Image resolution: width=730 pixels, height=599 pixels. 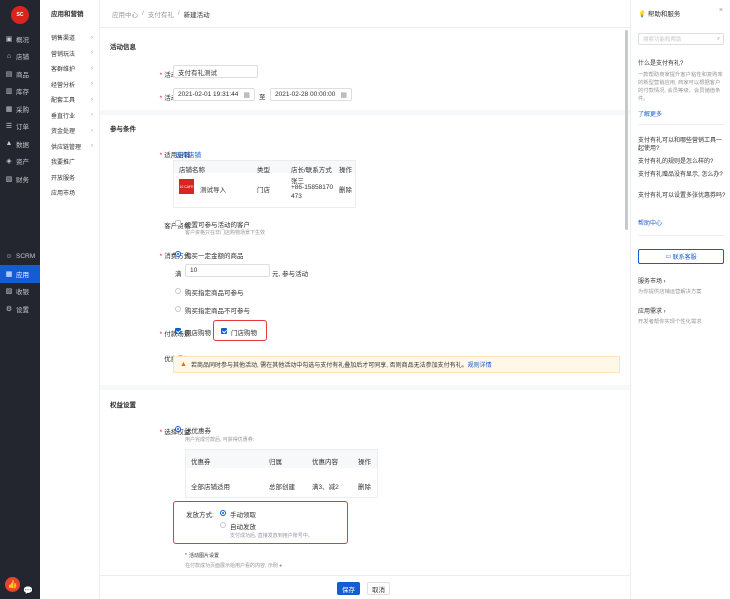 I want to click on scene-online-checkbox, so click(x=178, y=331).